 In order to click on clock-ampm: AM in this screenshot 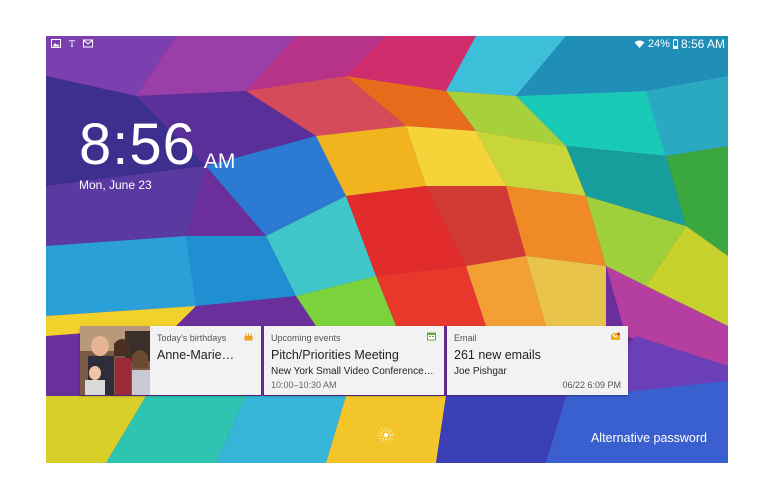, I will do `click(219, 161)`.